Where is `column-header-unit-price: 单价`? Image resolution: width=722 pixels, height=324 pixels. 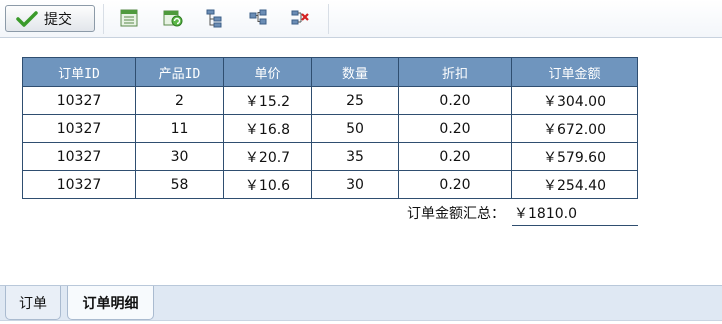
column-header-unit-price: 单价 is located at coordinates (267, 72).